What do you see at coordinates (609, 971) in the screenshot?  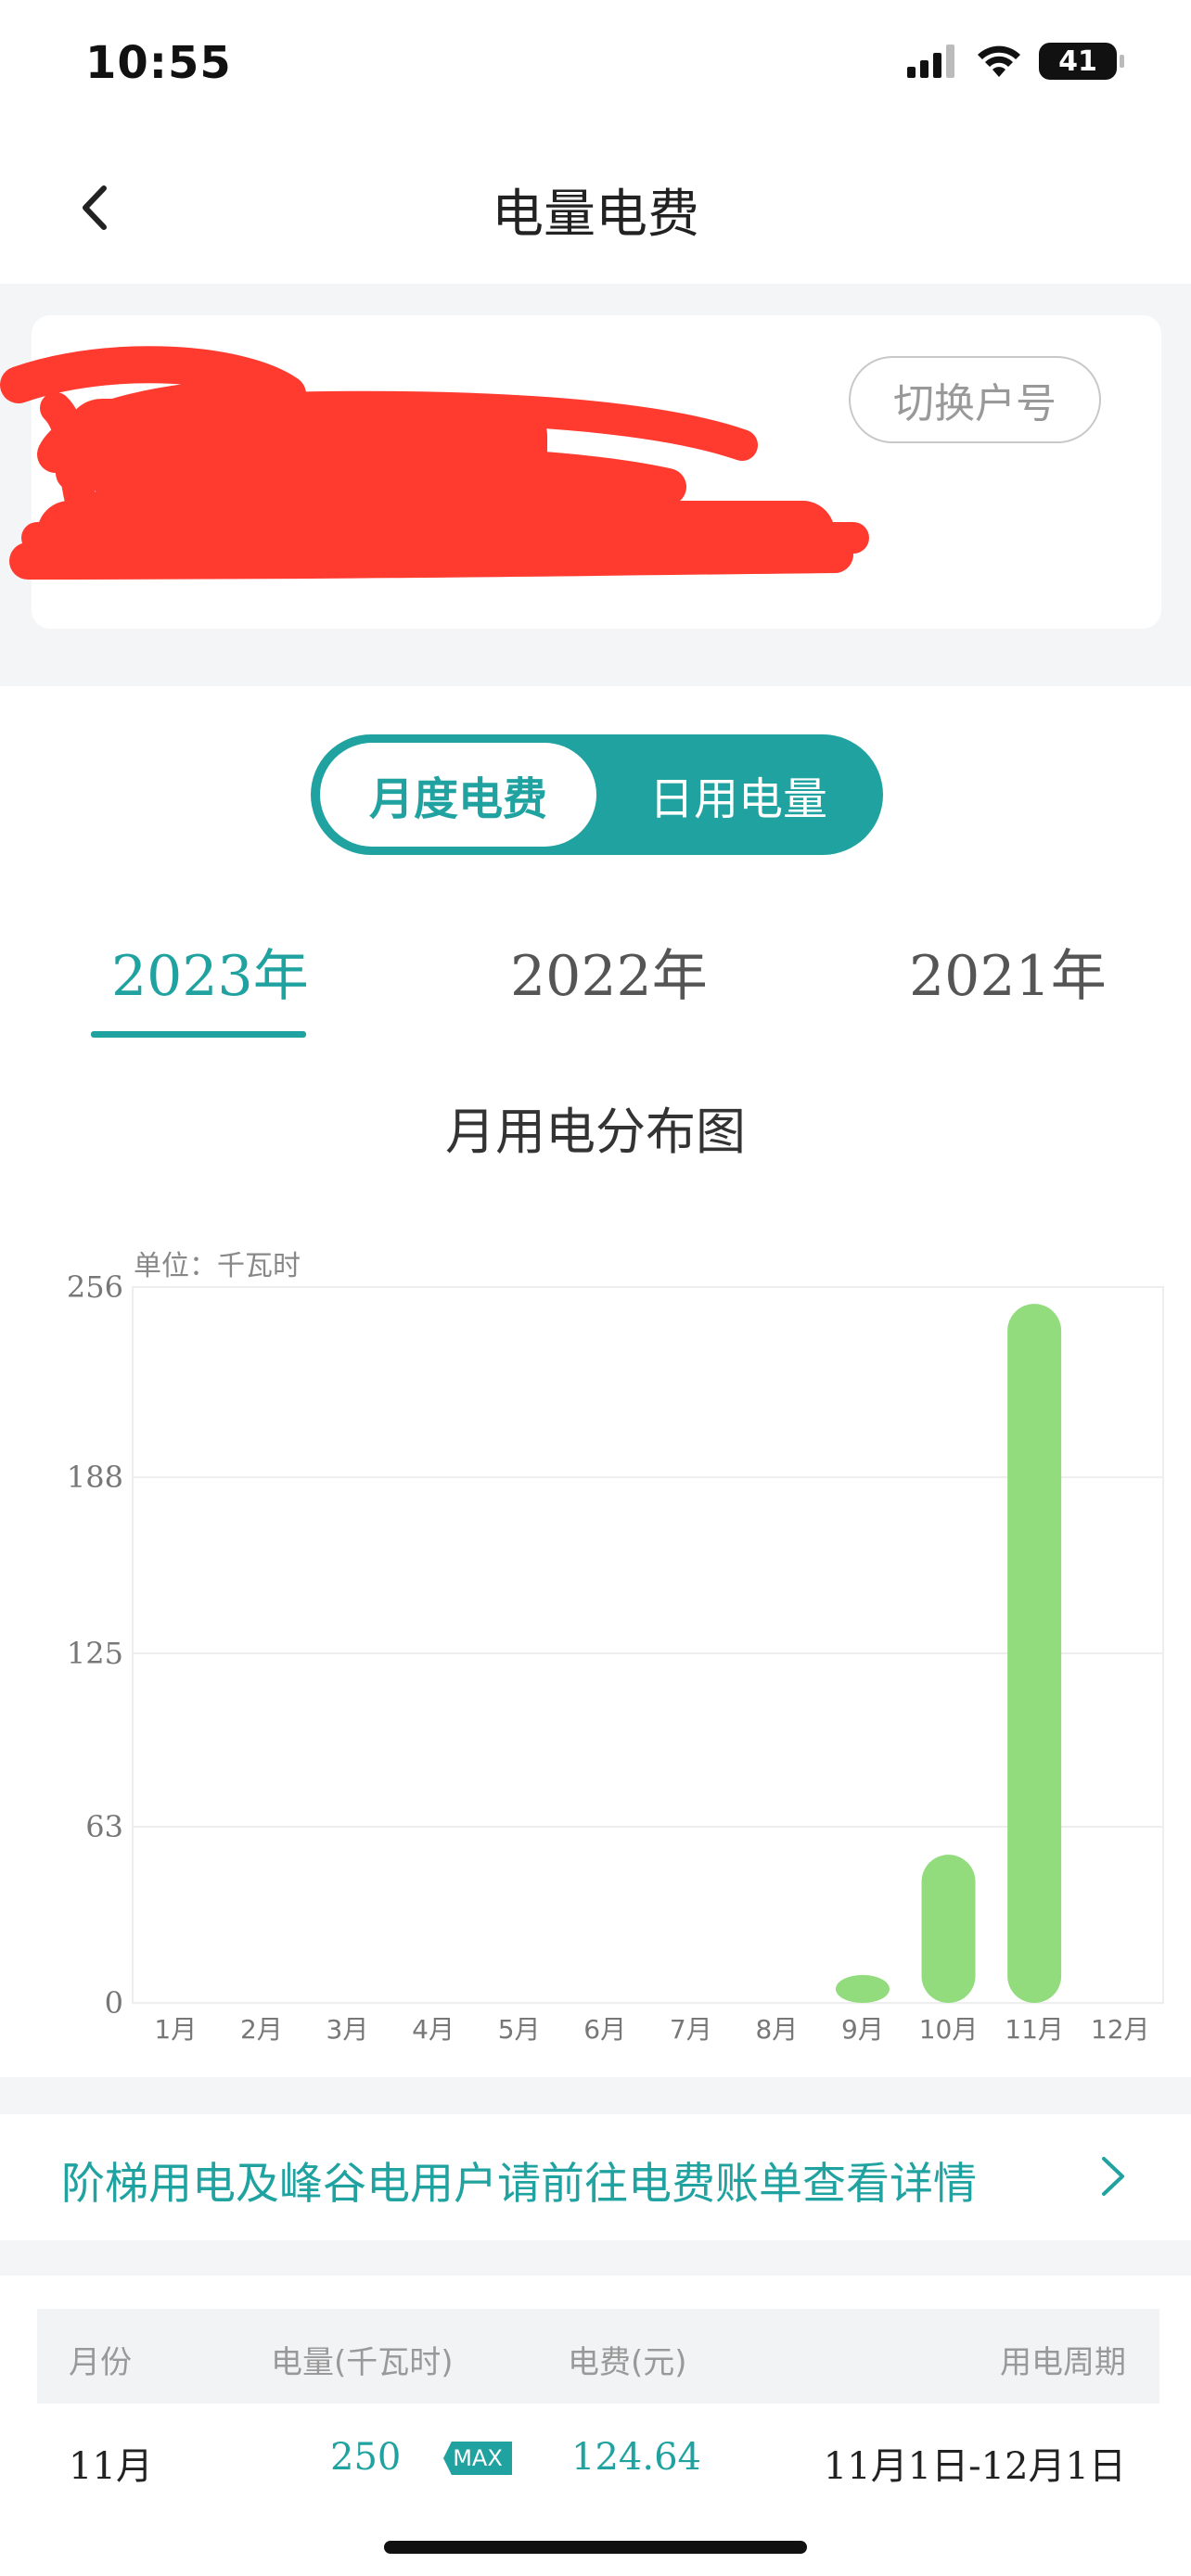 I see `tab-year-2022: 2022年` at bounding box center [609, 971].